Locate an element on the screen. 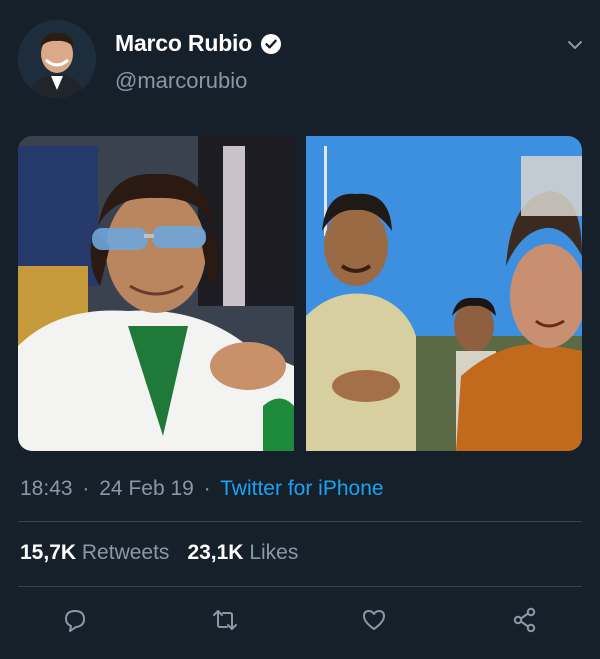 Image resolution: width=600 pixels, height=659 pixels. share-icon is located at coordinates (525, 620).